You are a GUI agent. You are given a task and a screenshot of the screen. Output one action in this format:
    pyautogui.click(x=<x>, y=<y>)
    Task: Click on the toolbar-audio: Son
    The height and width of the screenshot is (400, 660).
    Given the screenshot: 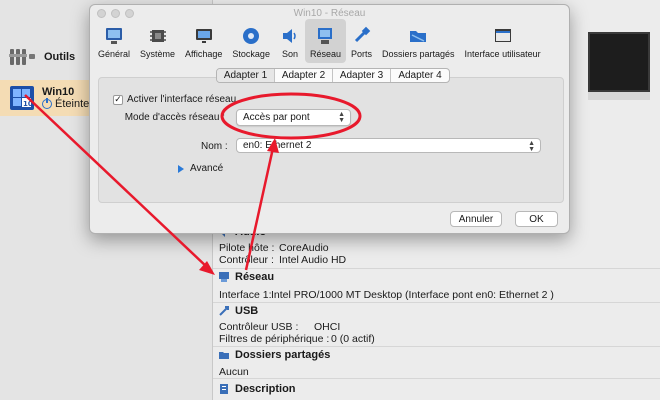 What is the action you would take?
    pyautogui.click(x=290, y=41)
    